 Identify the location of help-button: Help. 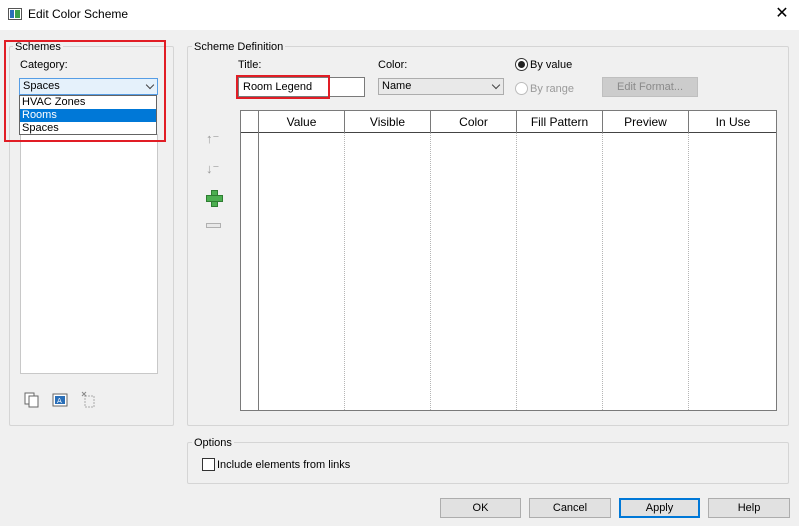
(749, 508).